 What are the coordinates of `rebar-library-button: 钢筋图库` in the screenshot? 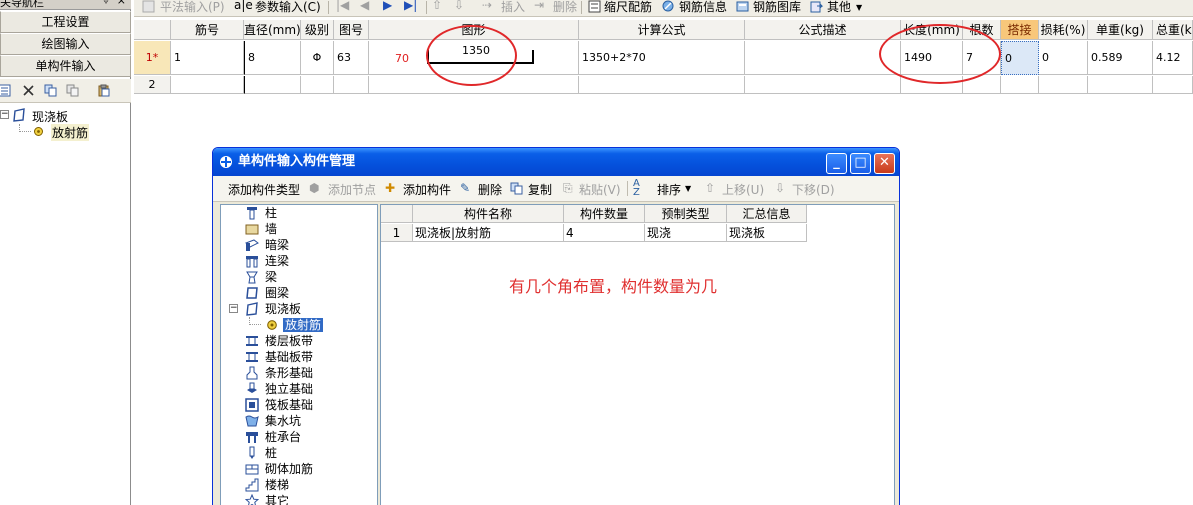 It's located at (777, 7).